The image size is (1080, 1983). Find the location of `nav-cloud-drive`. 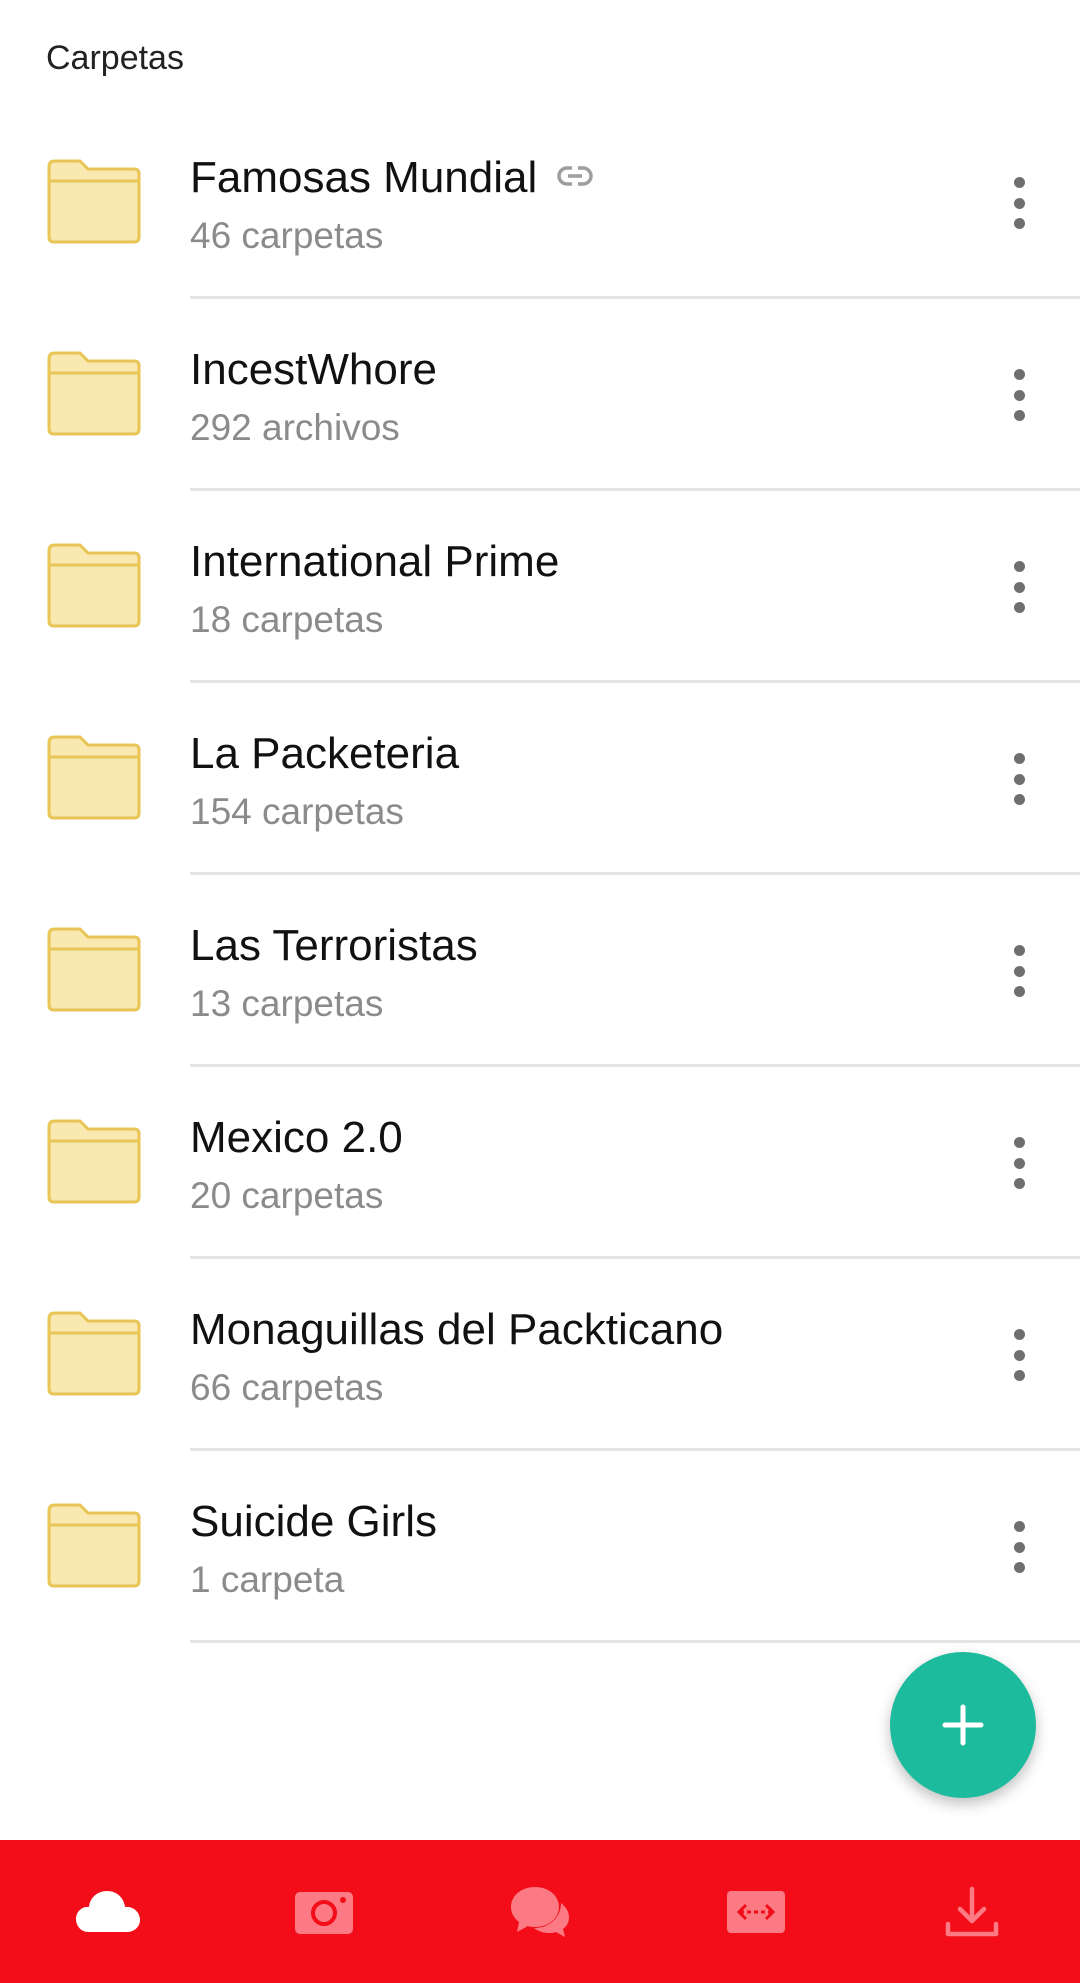

nav-cloud-drive is located at coordinates (108, 1912).